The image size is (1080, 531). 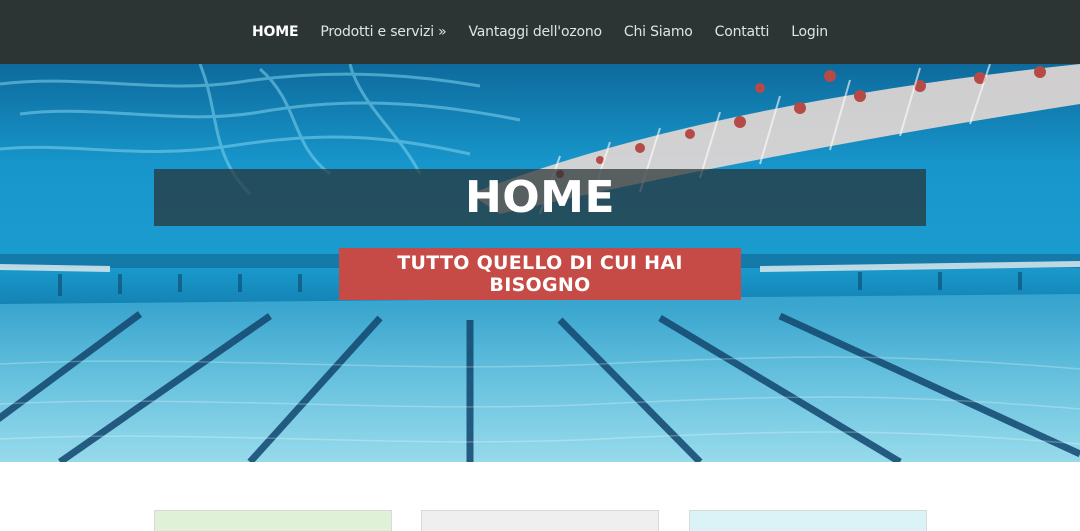 I want to click on nav-item-chi-siamo: Chi Siamo, so click(x=658, y=32).